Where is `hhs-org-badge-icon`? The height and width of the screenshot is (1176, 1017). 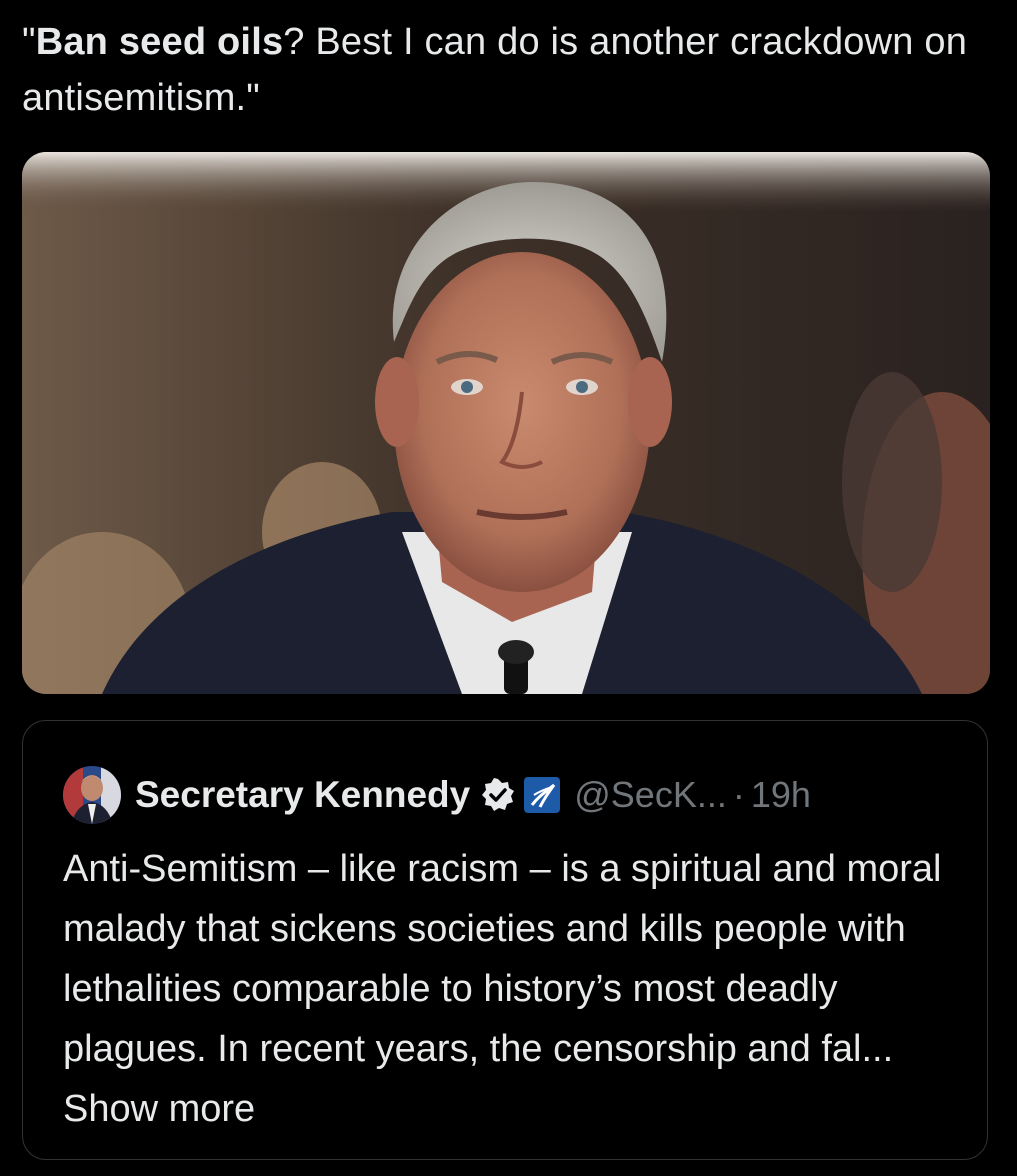 hhs-org-badge-icon is located at coordinates (542, 795).